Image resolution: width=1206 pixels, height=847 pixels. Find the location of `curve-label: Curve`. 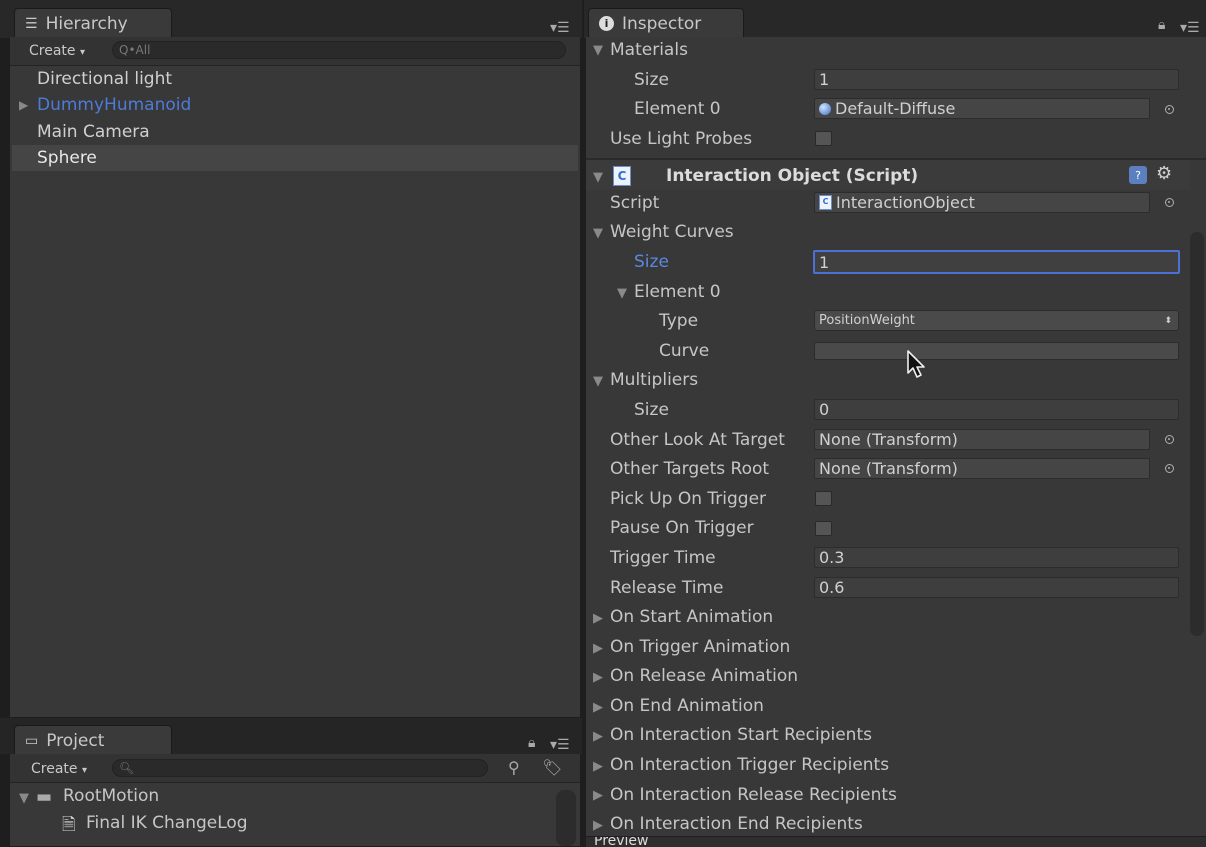

curve-label: Curve is located at coordinates (684, 351).